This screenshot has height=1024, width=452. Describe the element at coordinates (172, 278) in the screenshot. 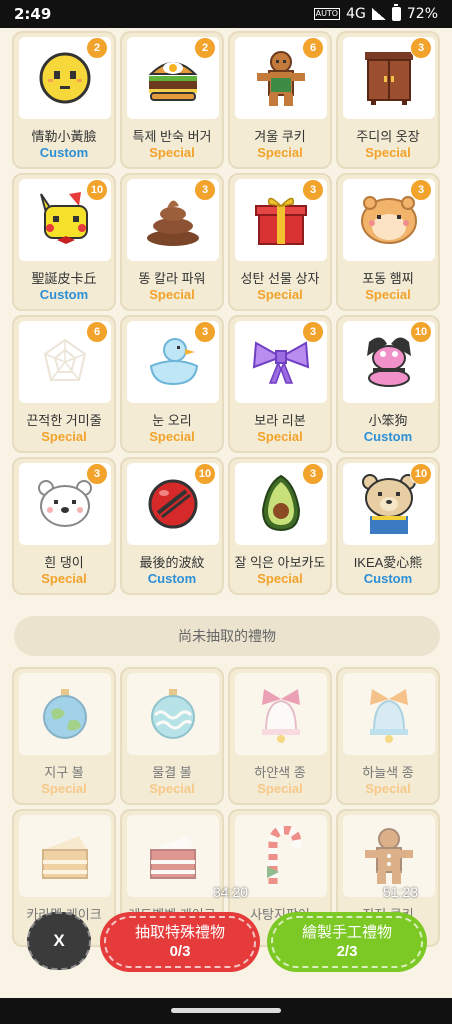

I see `gift-name: 똥 칼라 파워` at that location.